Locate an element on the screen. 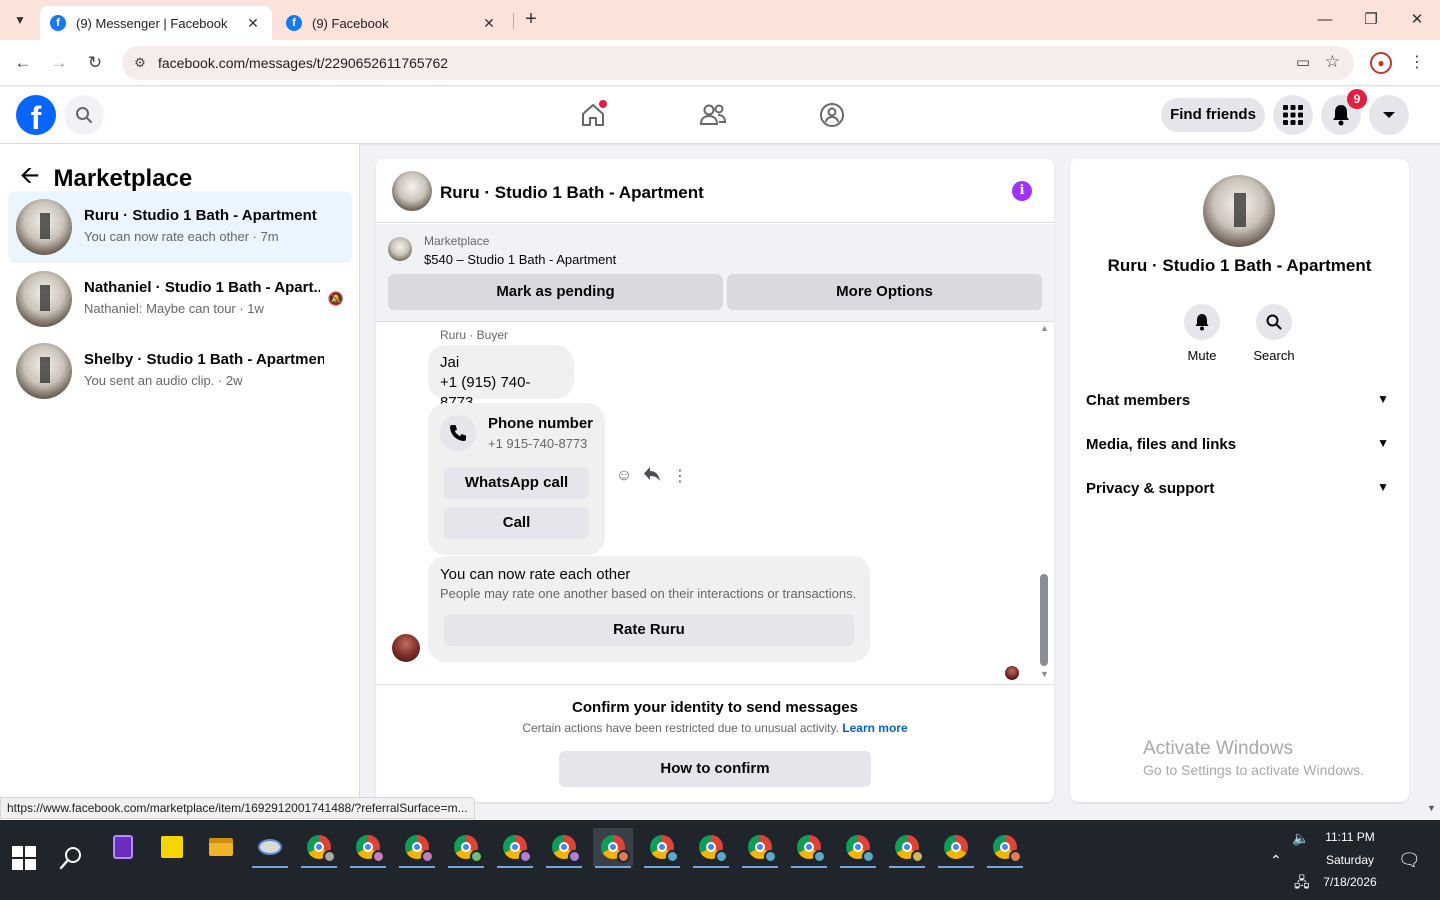 Image resolution: width=1440 pixels, height=900 pixels. network-icon: 🖧 is located at coordinates (1302, 884).